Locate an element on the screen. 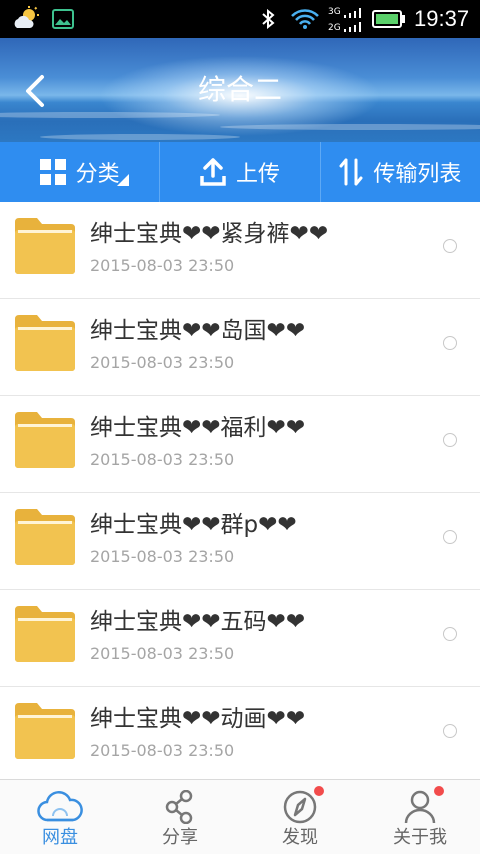  bluetooth-icon is located at coordinates (268, 19).